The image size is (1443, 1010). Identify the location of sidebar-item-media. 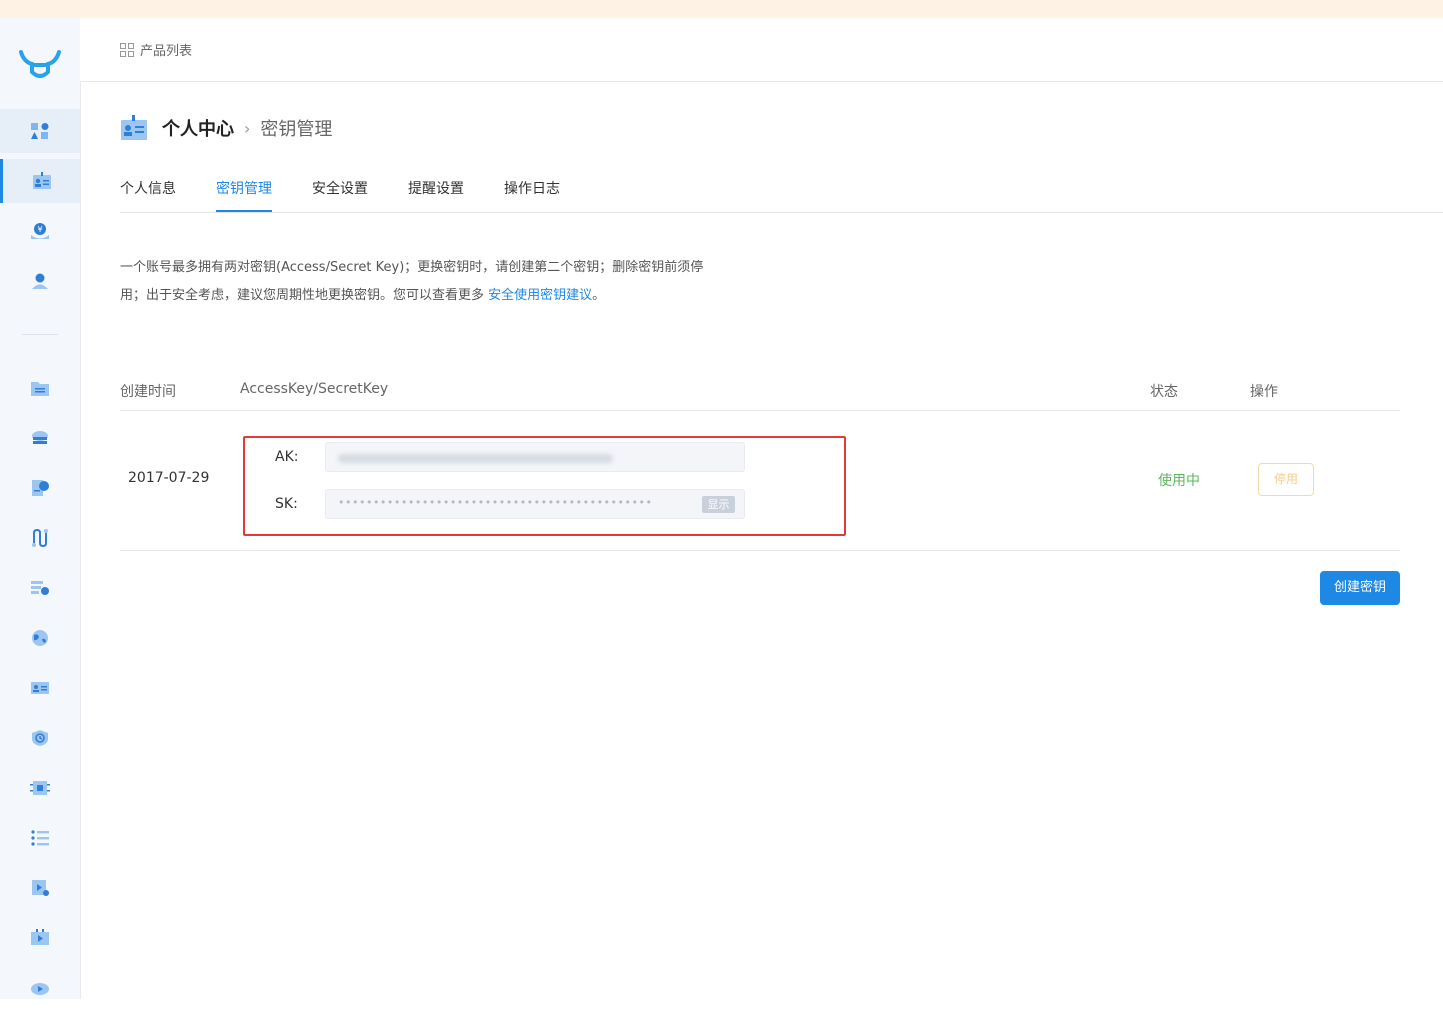
(40, 888).